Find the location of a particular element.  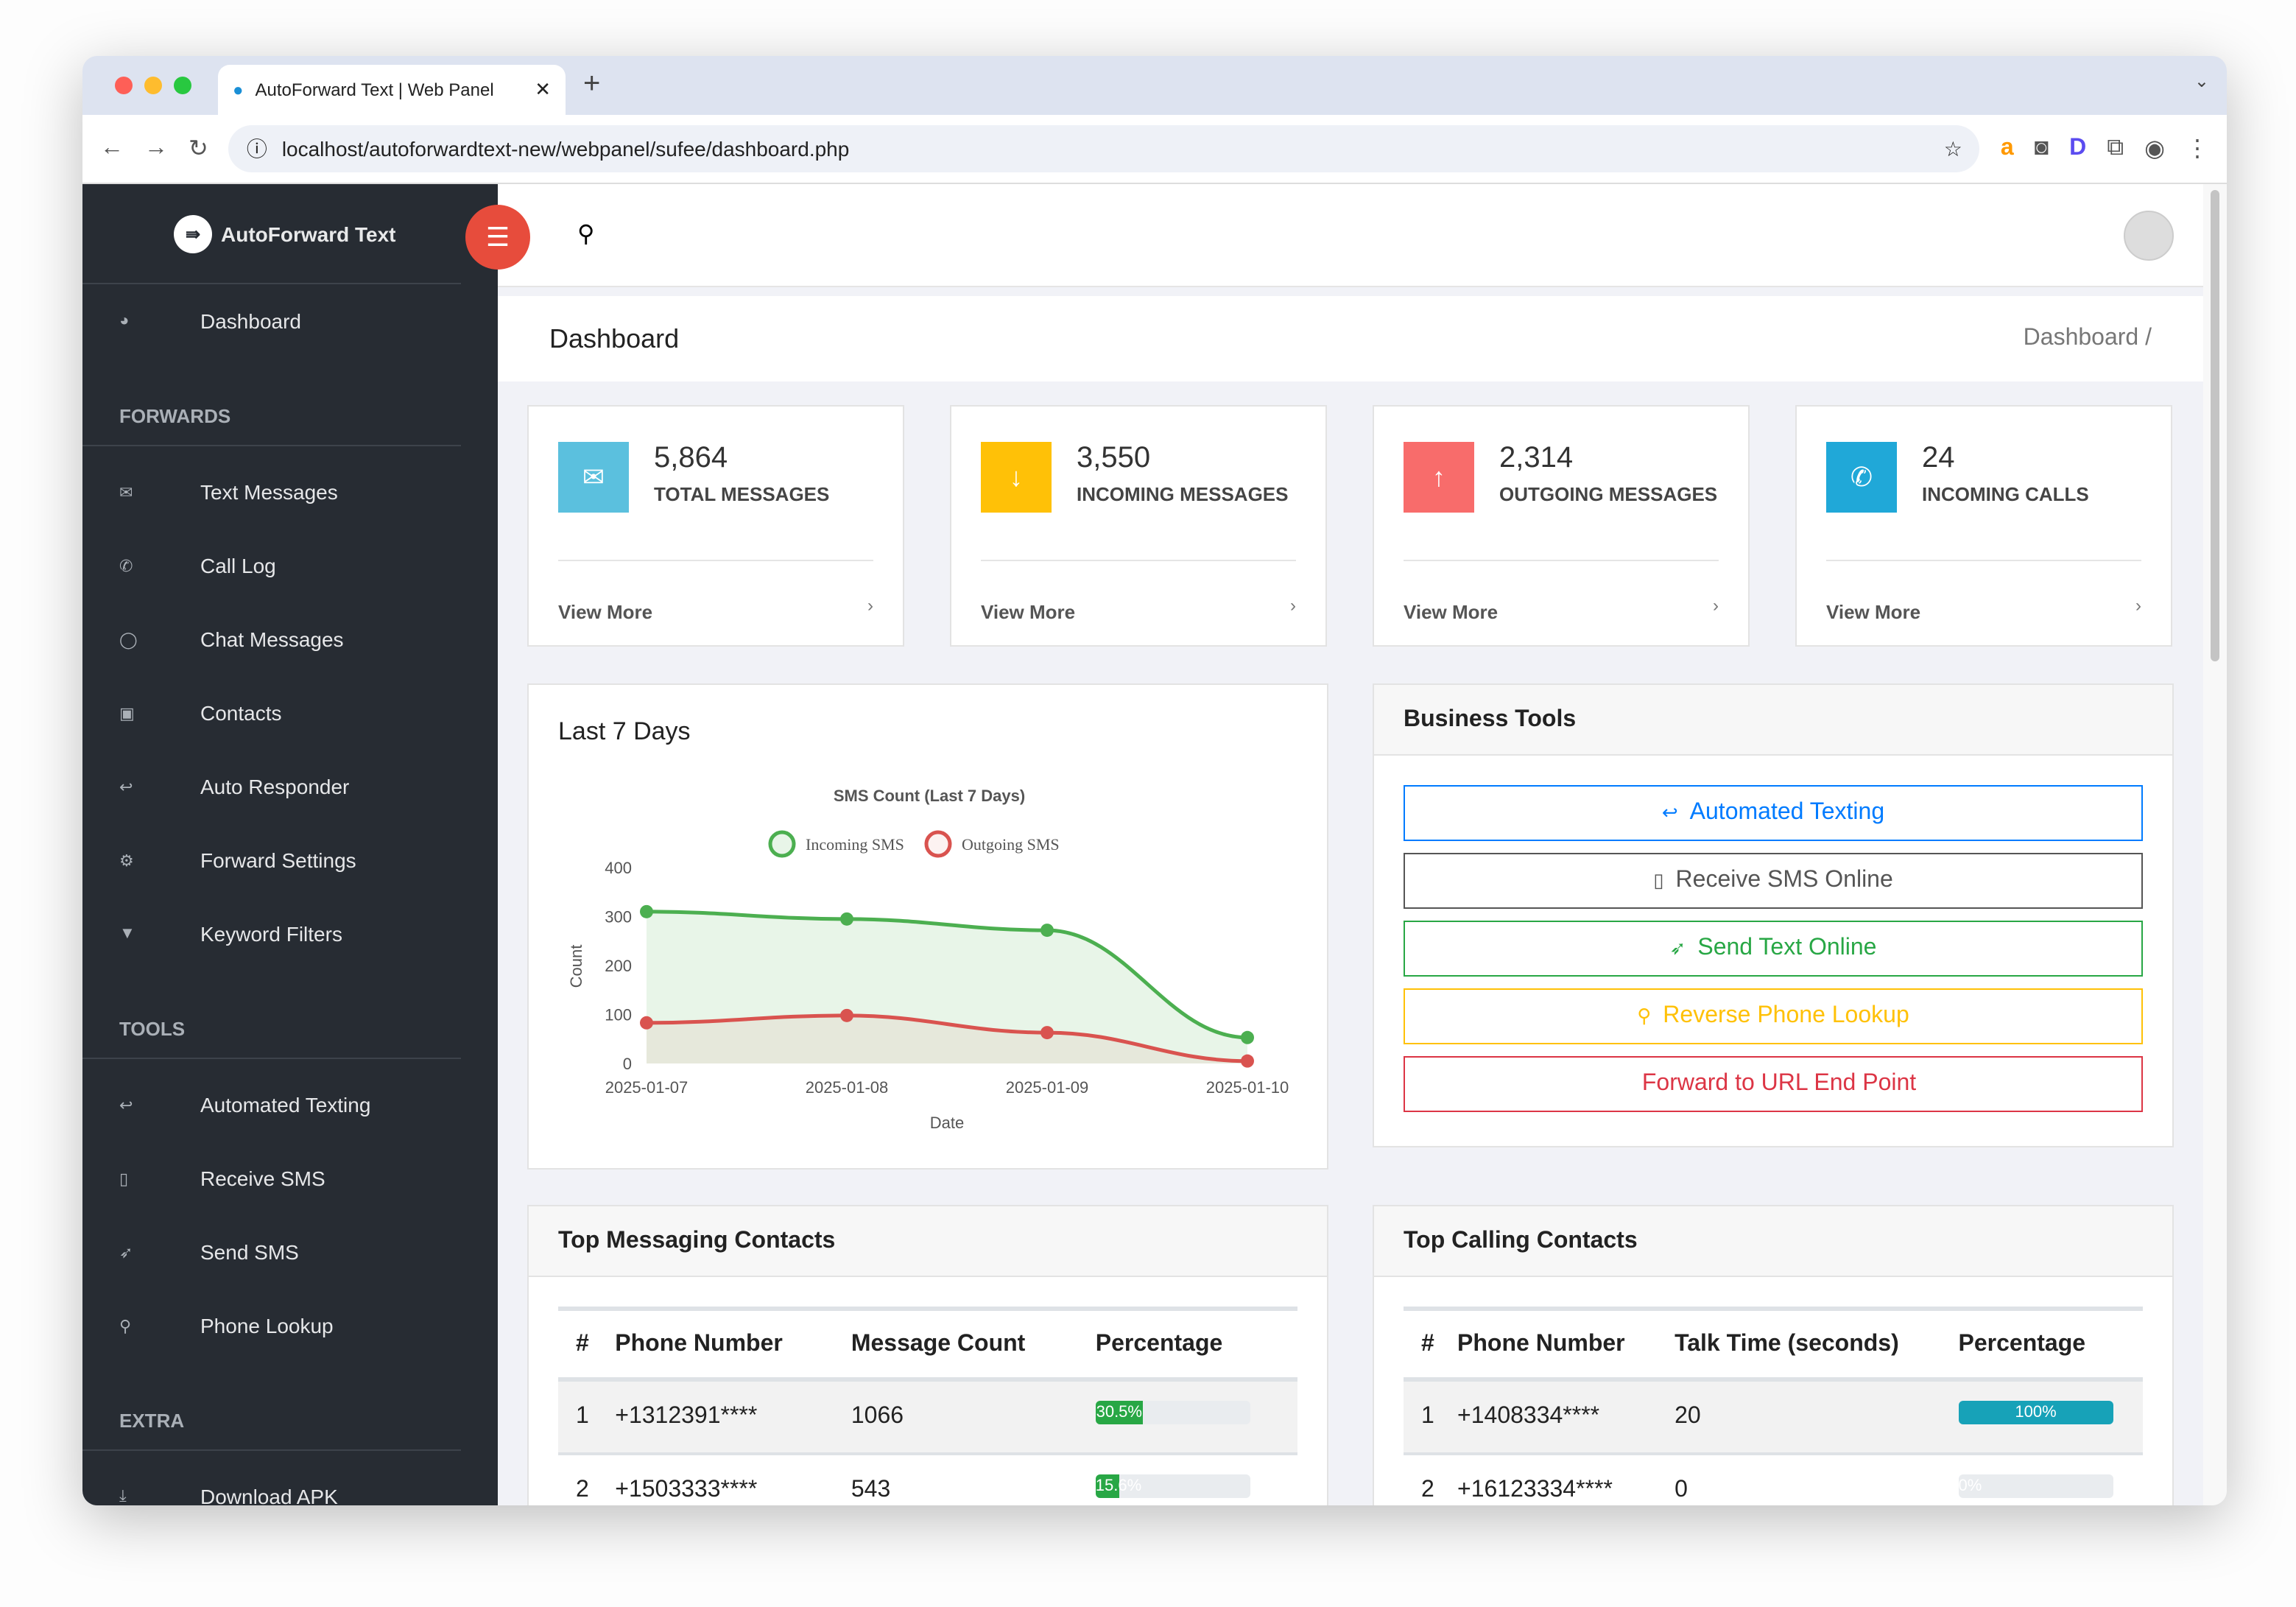

tool-button: ▯ Receive SMS Online is located at coordinates (1773, 881).